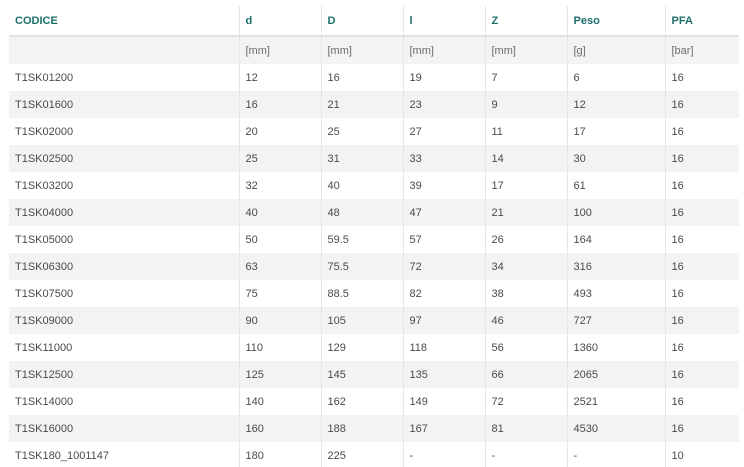  What do you see at coordinates (279, 131) in the screenshot?
I see `table-cell: 20` at bounding box center [279, 131].